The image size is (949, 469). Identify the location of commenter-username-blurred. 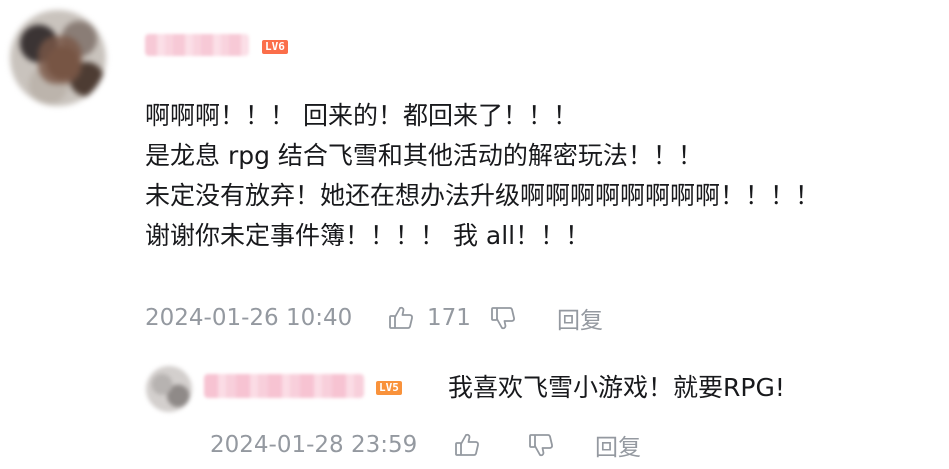
(197, 45).